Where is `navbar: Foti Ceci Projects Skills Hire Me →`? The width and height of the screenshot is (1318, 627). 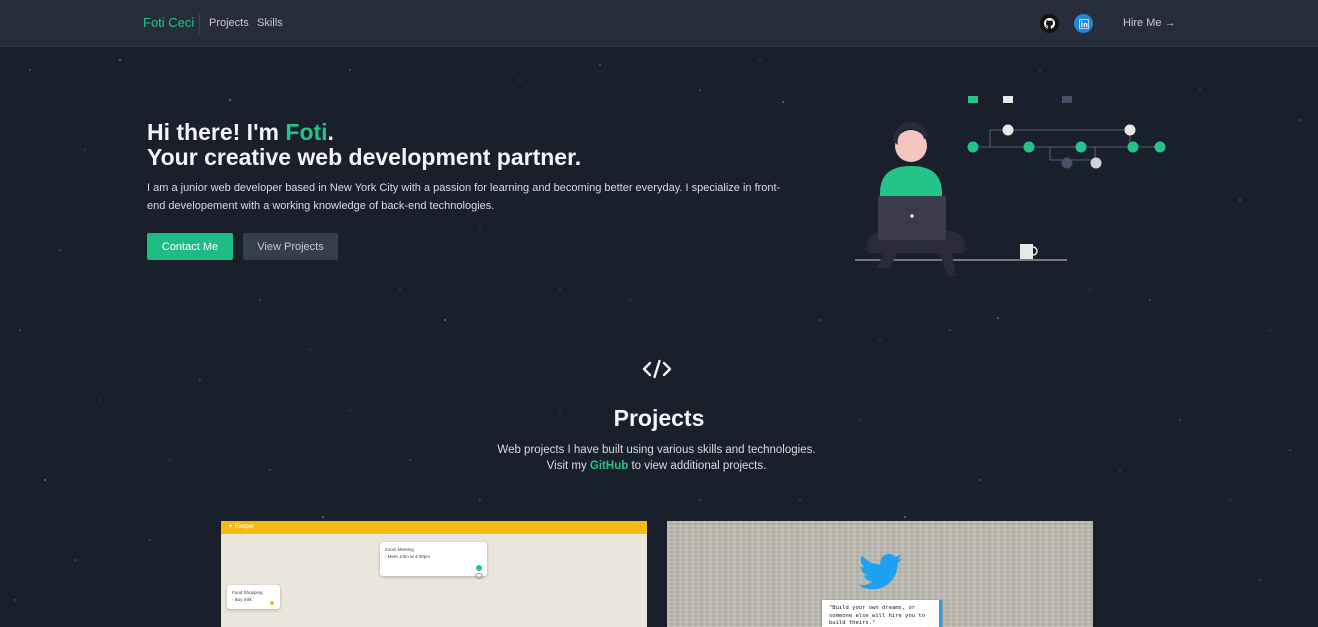 navbar: Foti Ceci Projects Skills Hire Me → is located at coordinates (659, 23).